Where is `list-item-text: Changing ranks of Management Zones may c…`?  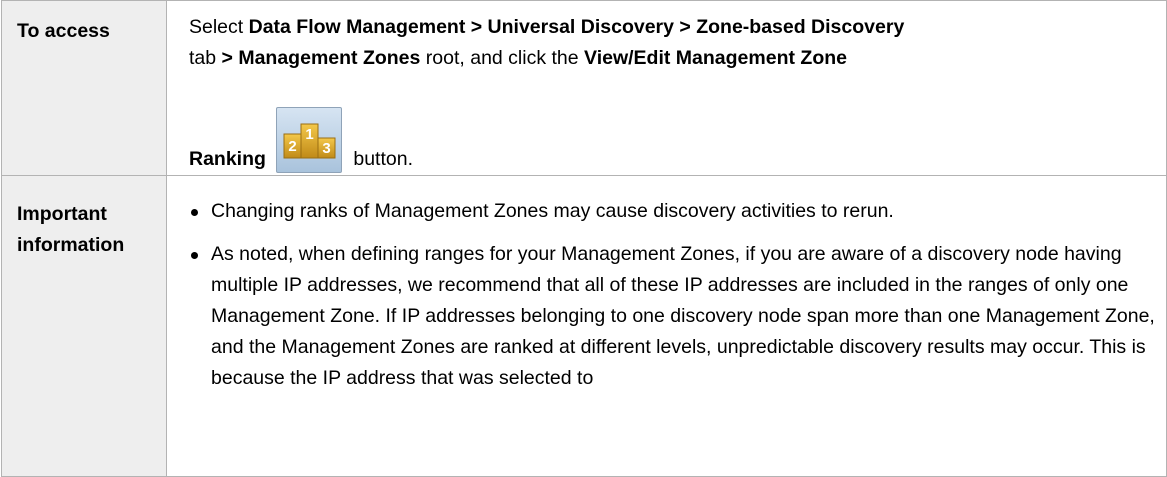
list-item-text: Changing ranks of Management Zones may c… is located at coordinates (552, 211).